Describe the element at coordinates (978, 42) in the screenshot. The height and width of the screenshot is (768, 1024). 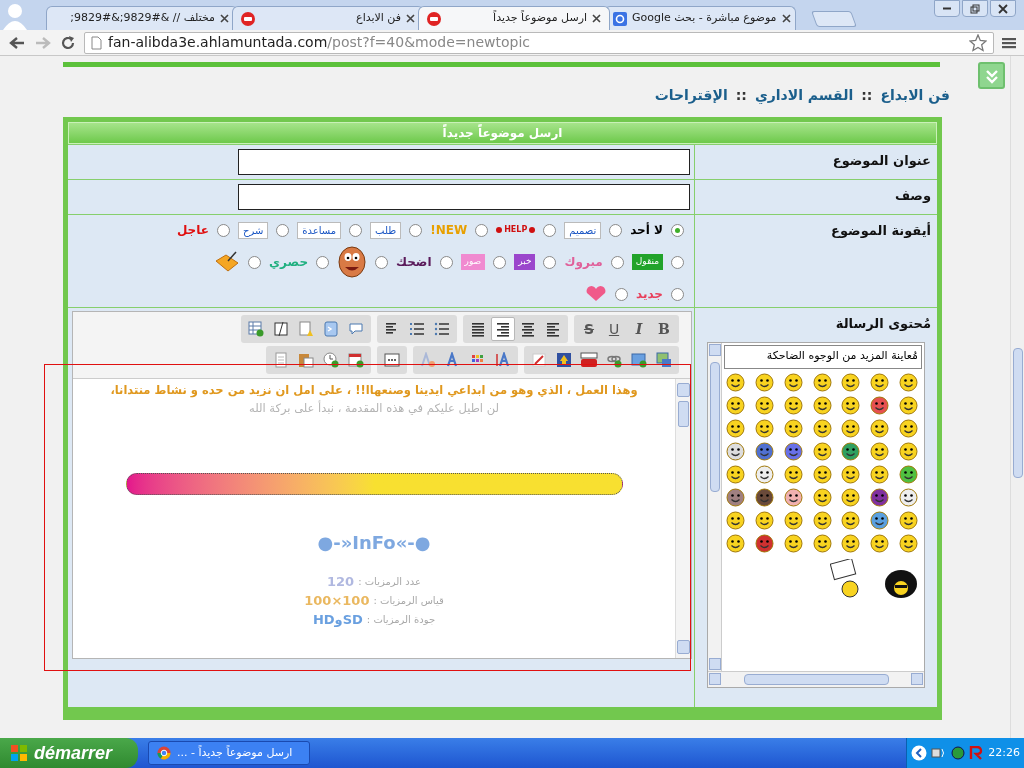
I see `star-icon` at that location.